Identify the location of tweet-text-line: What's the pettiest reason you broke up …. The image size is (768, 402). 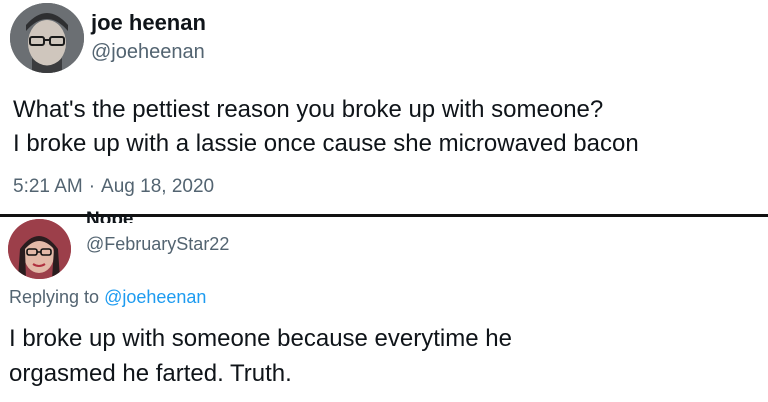
(308, 109).